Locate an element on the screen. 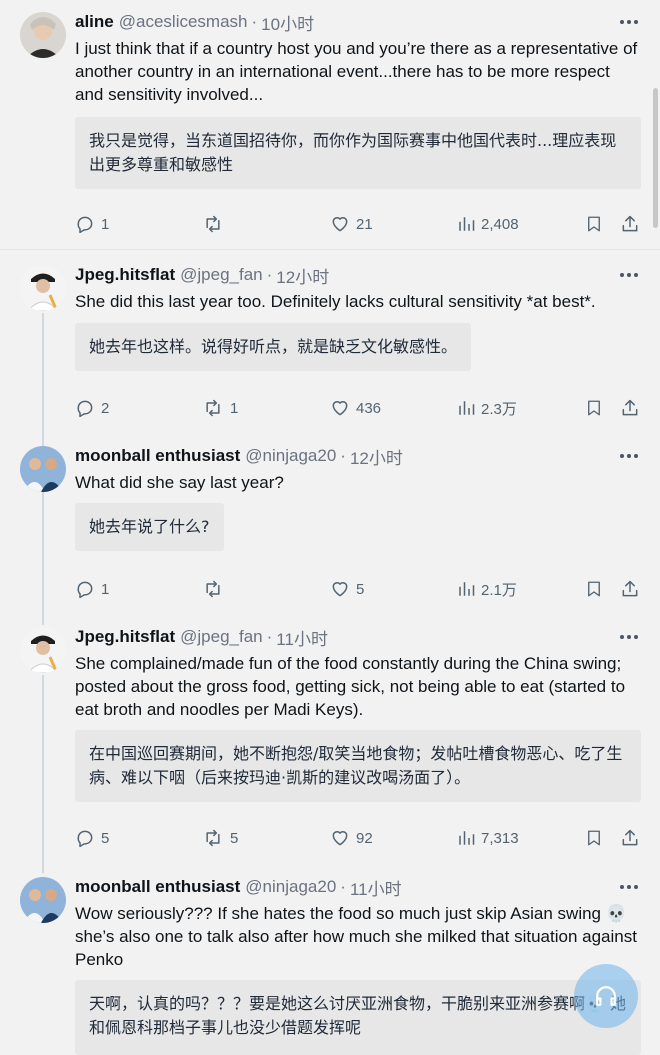  repost-button: 1 is located at coordinates (220, 408).